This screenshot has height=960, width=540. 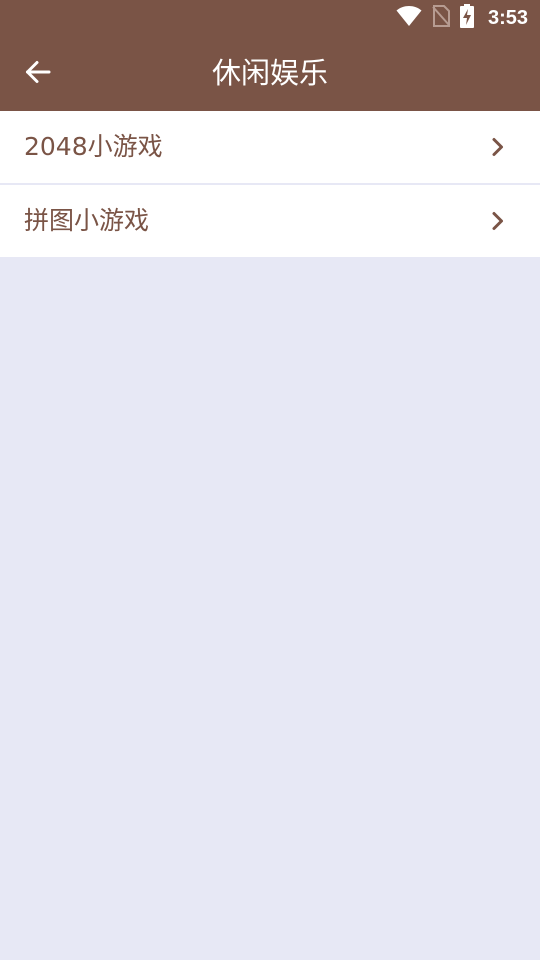 I want to click on battery-charging-icon, so click(x=466, y=18).